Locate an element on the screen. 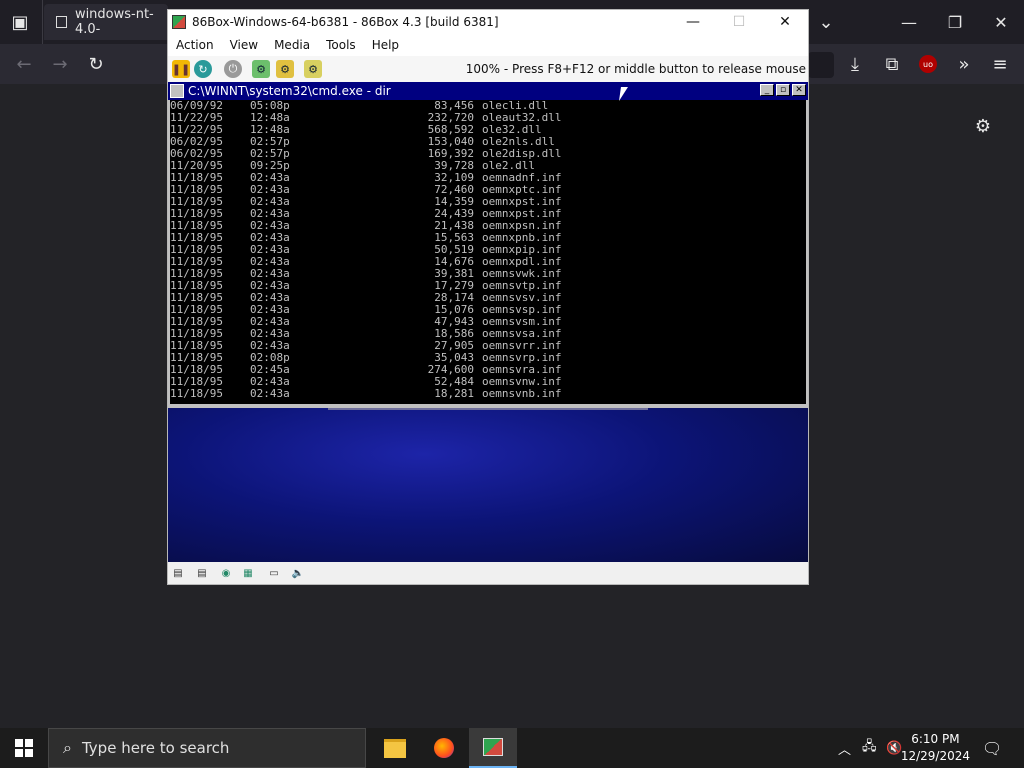 Image resolution: width=1024 pixels, height=768 pixels. back-icon: ← is located at coordinates (24, 64).